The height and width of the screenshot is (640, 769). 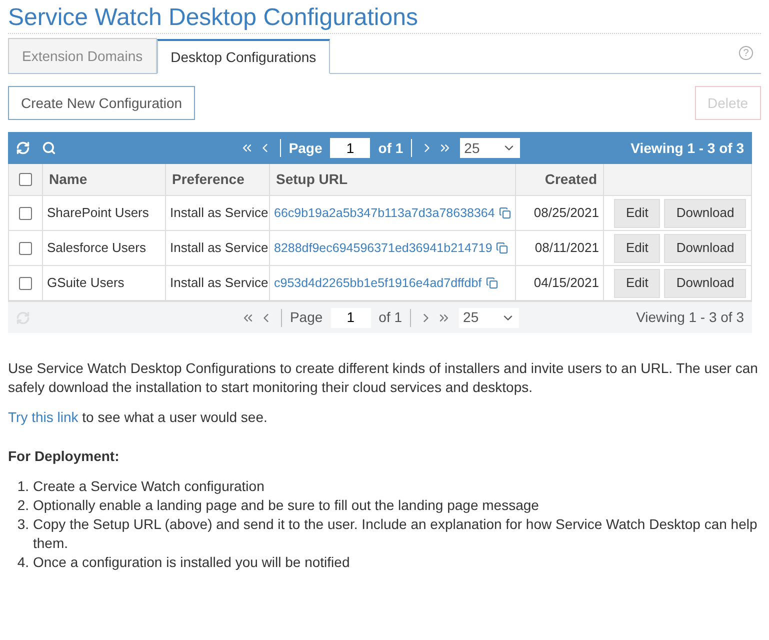 I want to click on setup-url-link: 8288df9ec694596371ed36941b214719, so click(x=383, y=248).